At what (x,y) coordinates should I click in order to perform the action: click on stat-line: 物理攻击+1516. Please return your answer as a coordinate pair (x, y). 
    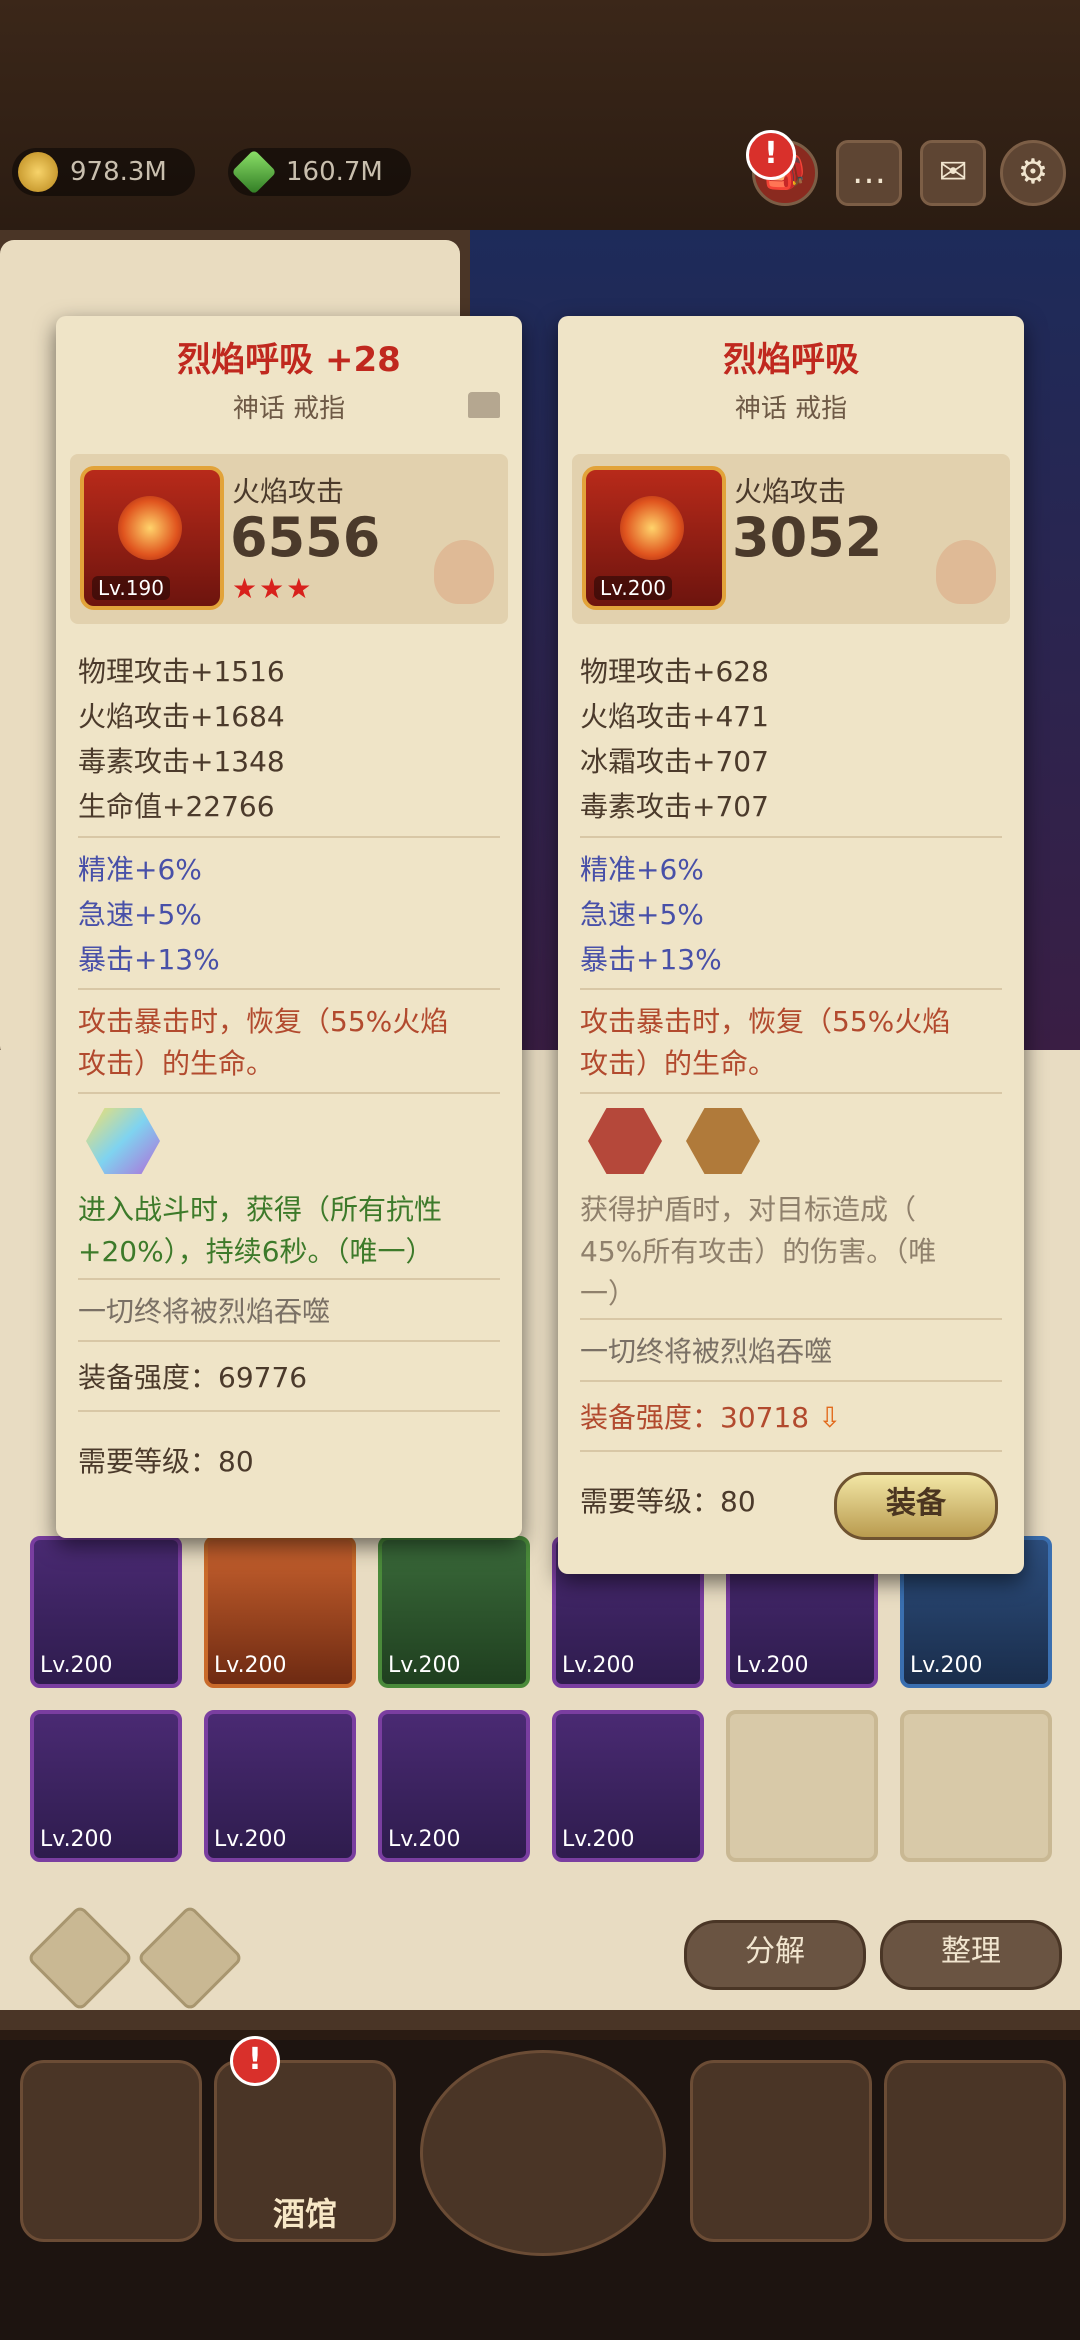
    Looking at the image, I should click on (181, 671).